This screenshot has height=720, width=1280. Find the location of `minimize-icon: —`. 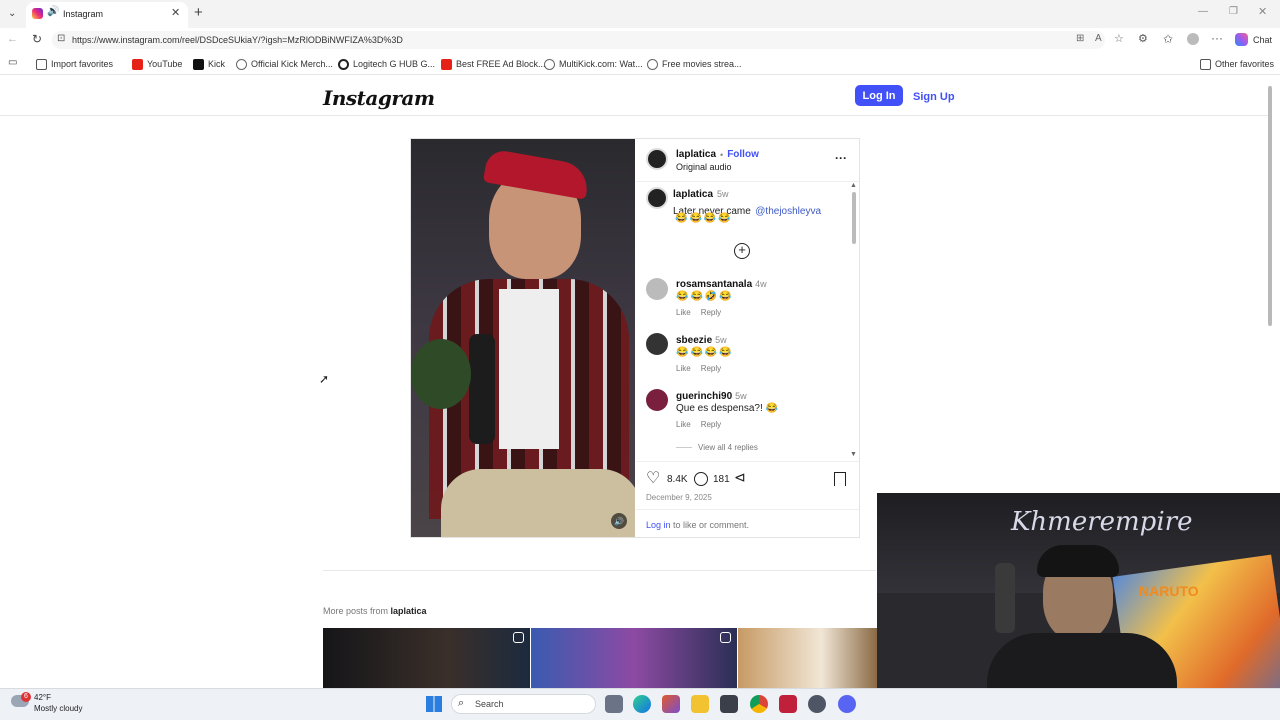

minimize-icon: — is located at coordinates (1203, 11).